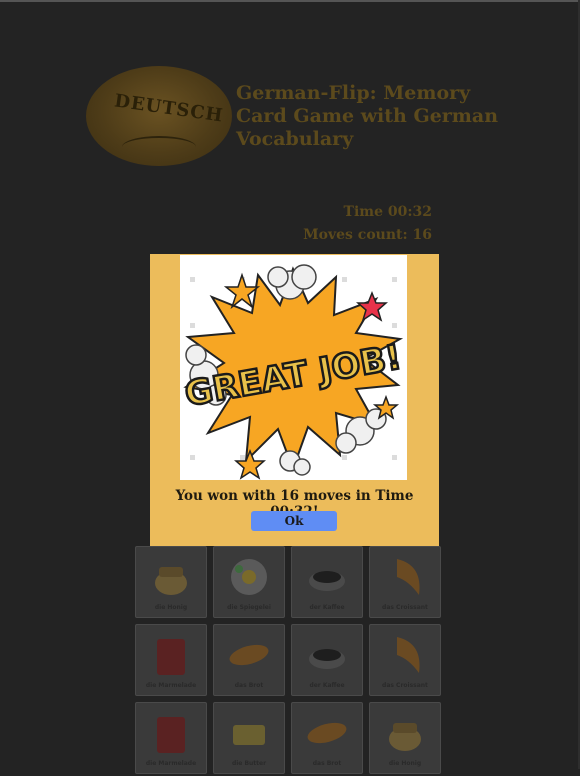 The height and width of the screenshot is (776, 580). I want to click on ok-button: Ok, so click(294, 521).